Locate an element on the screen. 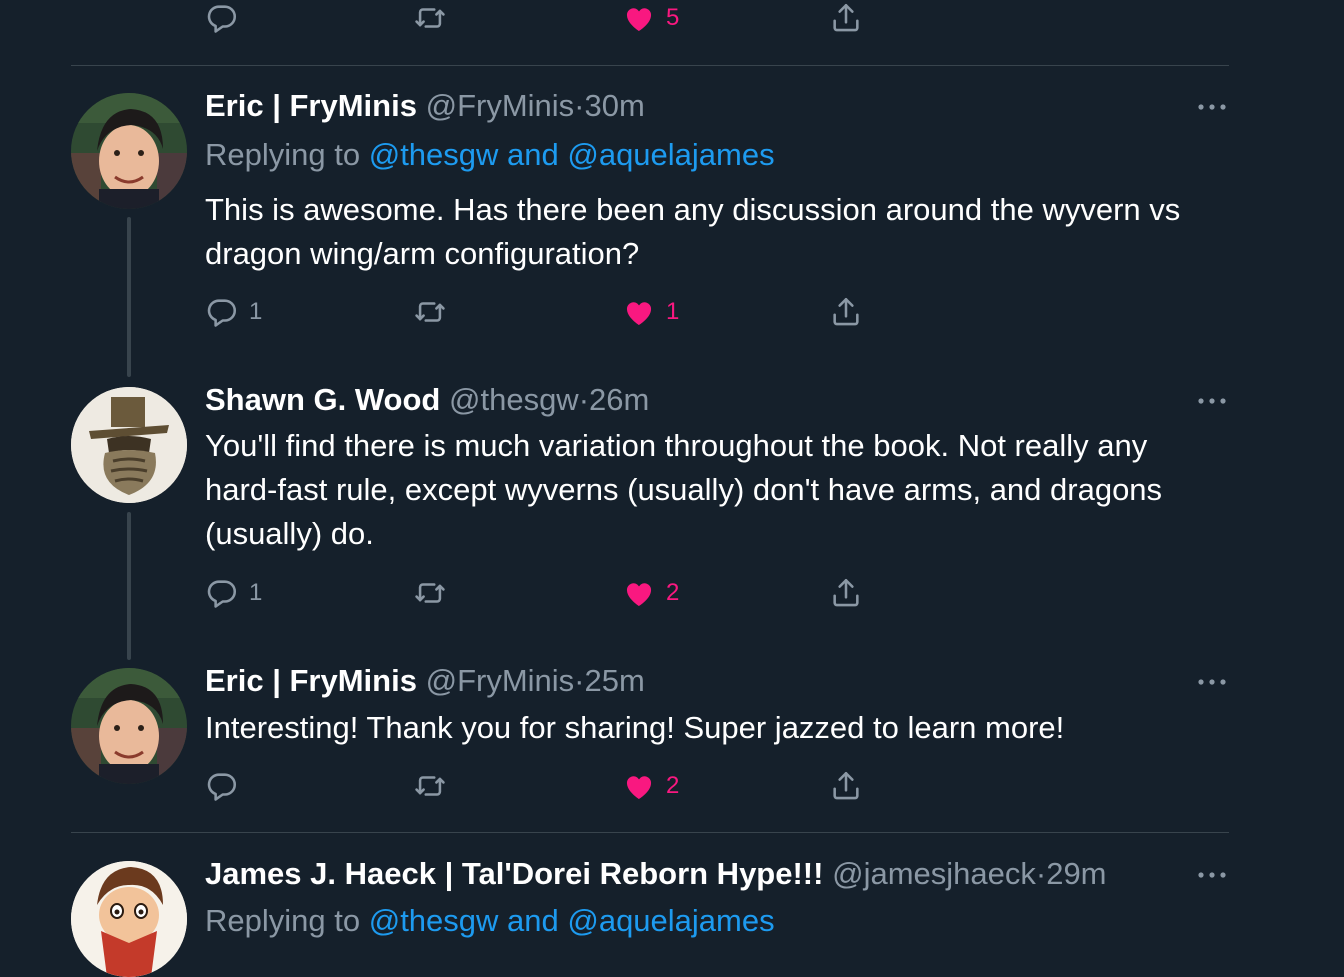 The image size is (1344, 977). timestamp: 26m is located at coordinates (619, 399).